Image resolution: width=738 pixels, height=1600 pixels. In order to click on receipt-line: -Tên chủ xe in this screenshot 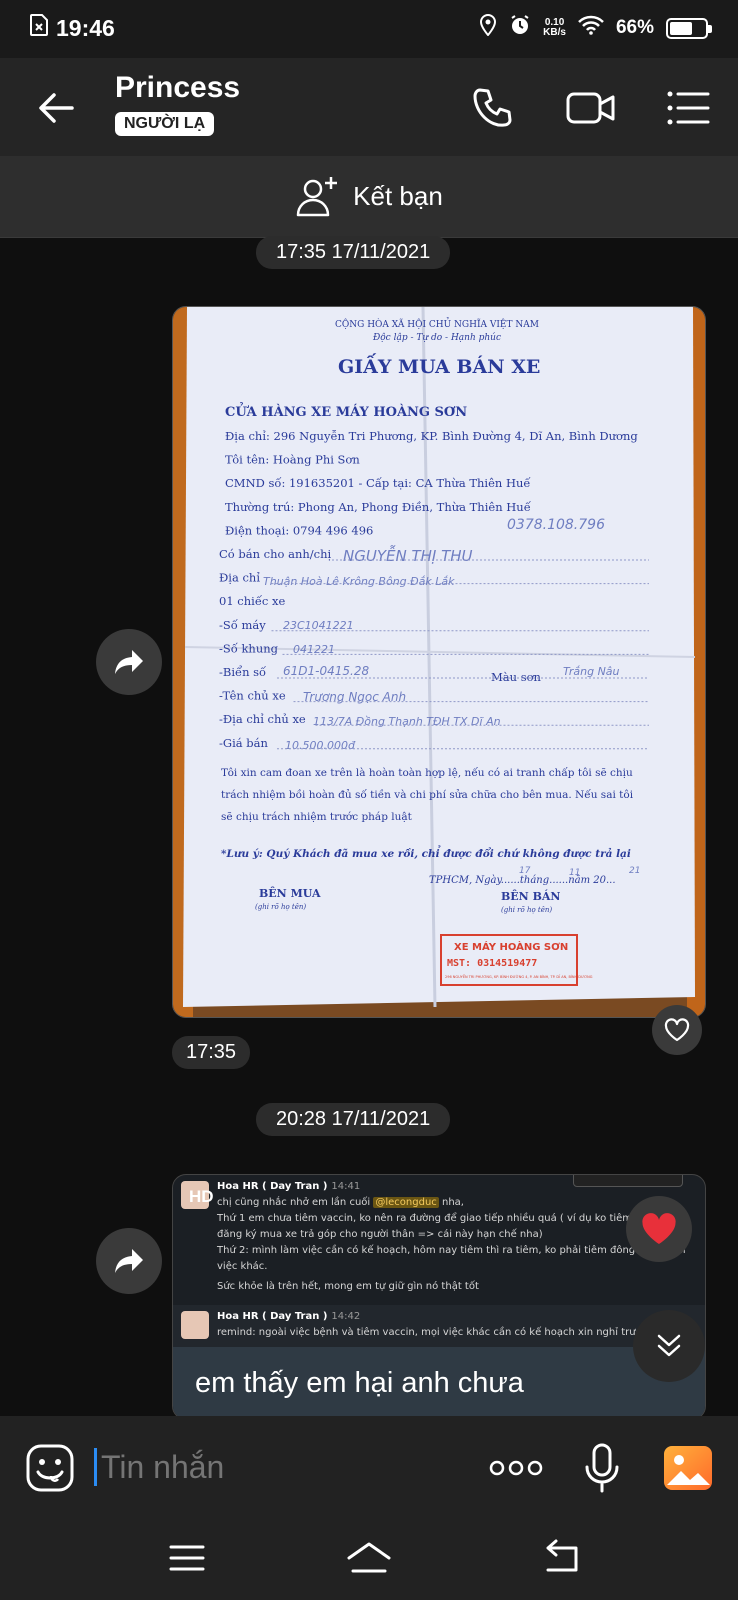, I will do `click(252, 696)`.